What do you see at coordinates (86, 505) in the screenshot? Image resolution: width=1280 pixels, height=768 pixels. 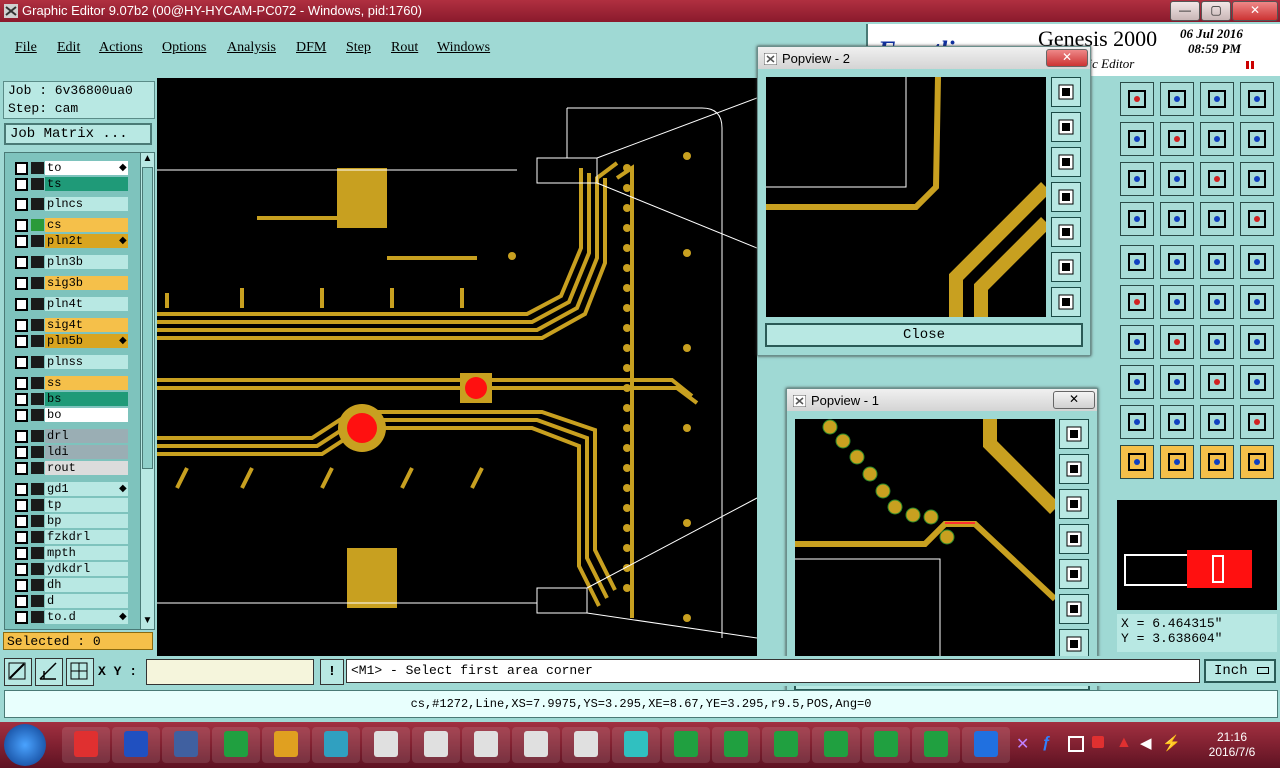 I see `layer-name: tp` at bounding box center [86, 505].